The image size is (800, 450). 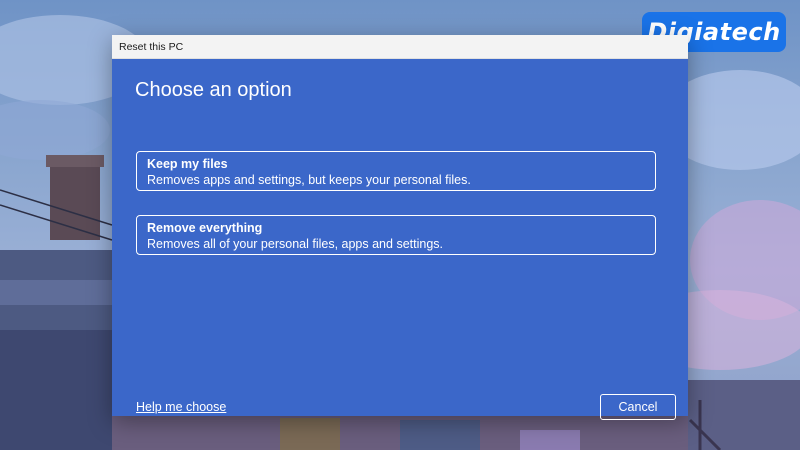 What do you see at coordinates (400, 47) in the screenshot?
I see `dialog-titlebar: Reset this PC` at bounding box center [400, 47].